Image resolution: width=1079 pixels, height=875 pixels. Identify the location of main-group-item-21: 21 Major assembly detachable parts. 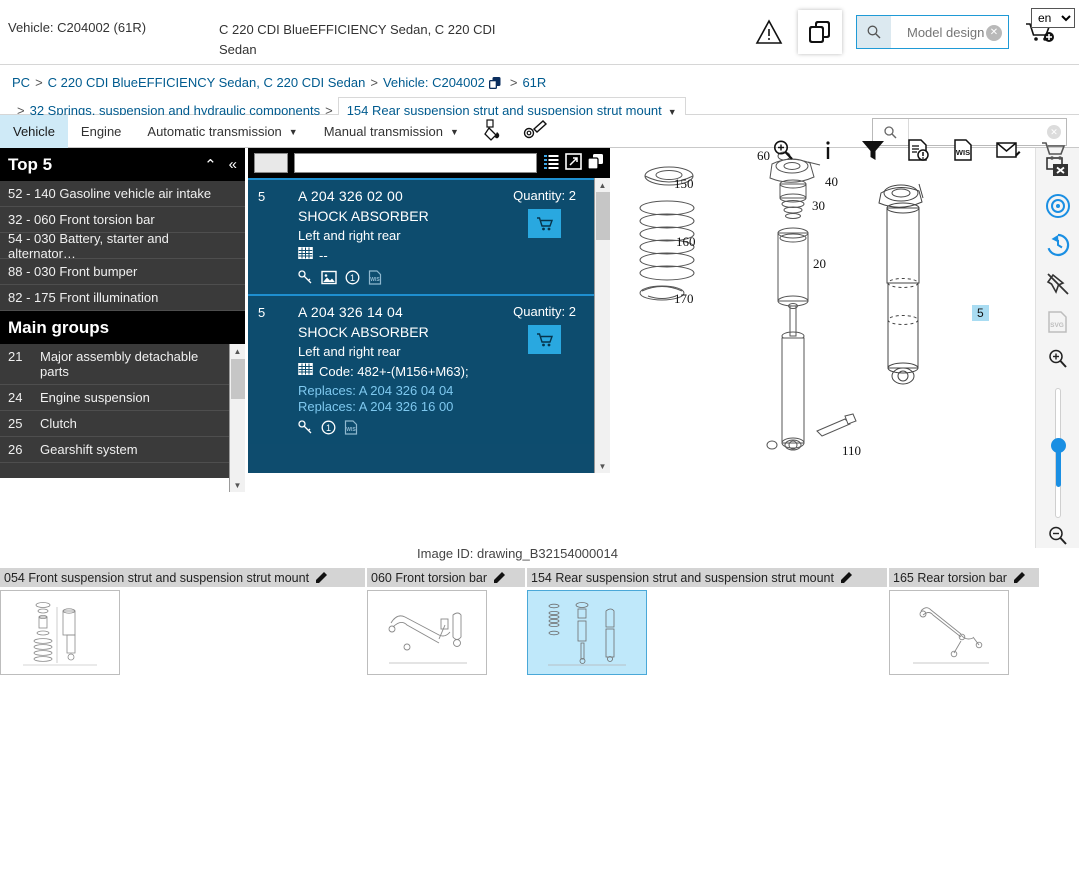
(122, 364).